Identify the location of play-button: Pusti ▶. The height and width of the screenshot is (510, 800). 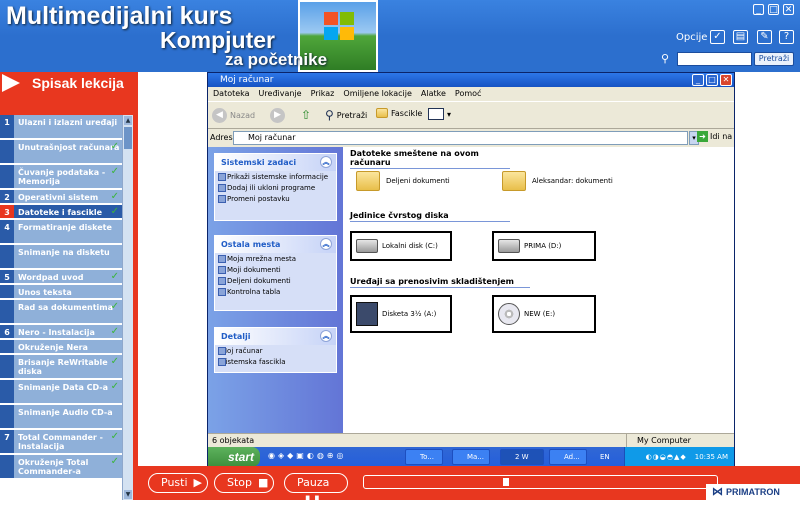
(178, 483).